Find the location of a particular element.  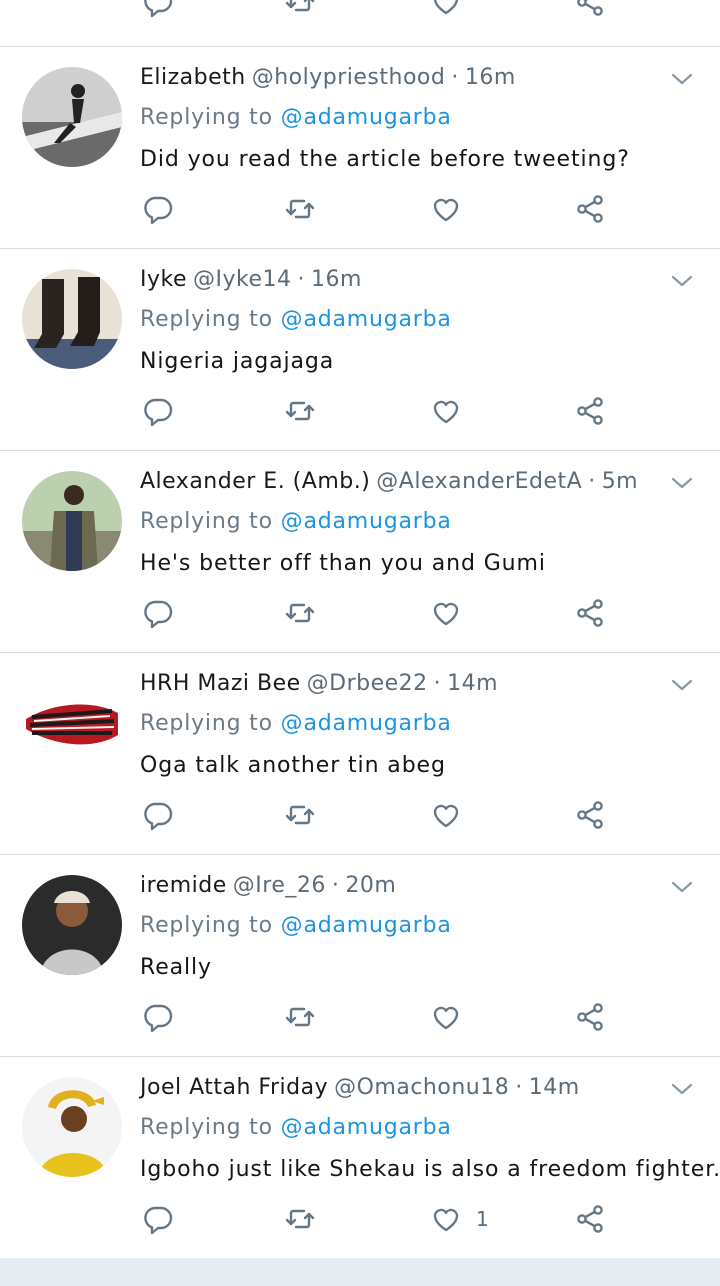

tweet-header: Alexander E. (Amb.) @AlexanderEdetA · 5m is located at coordinates (389, 481).